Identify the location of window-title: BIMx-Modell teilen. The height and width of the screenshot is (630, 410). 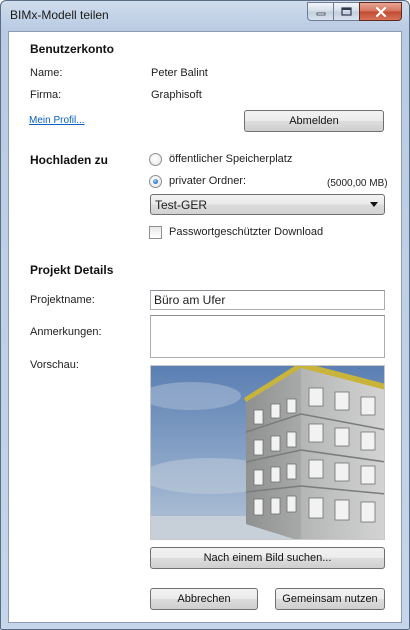
(59, 15).